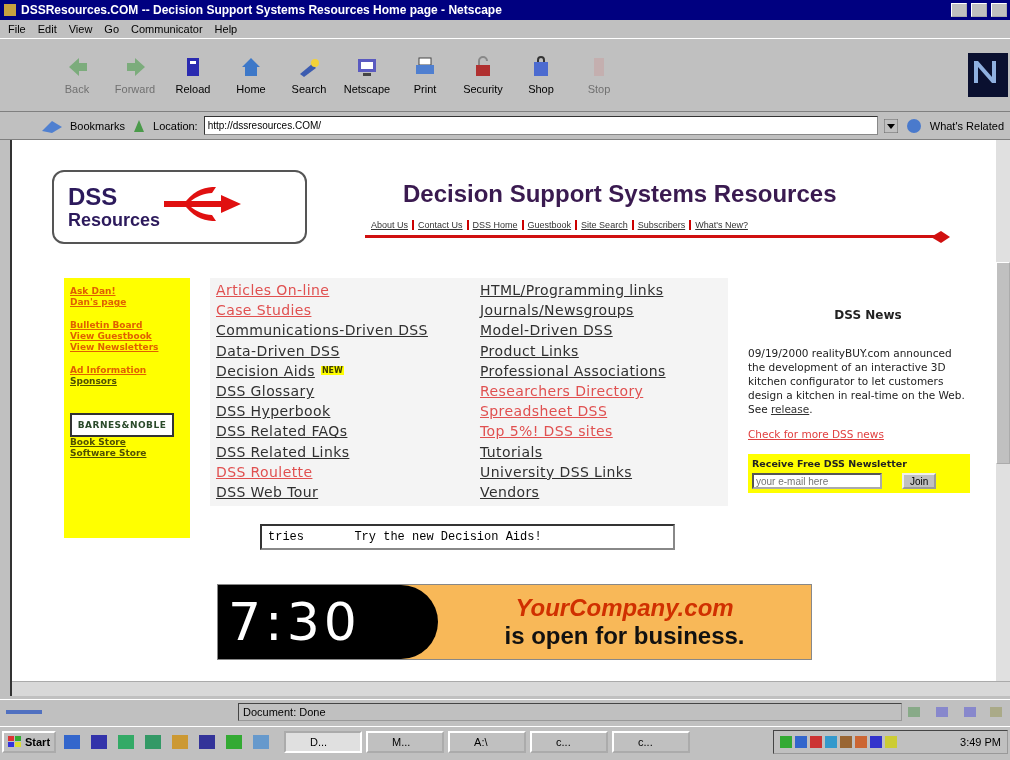  I want to click on nav-link: Subscribers, so click(658, 225).